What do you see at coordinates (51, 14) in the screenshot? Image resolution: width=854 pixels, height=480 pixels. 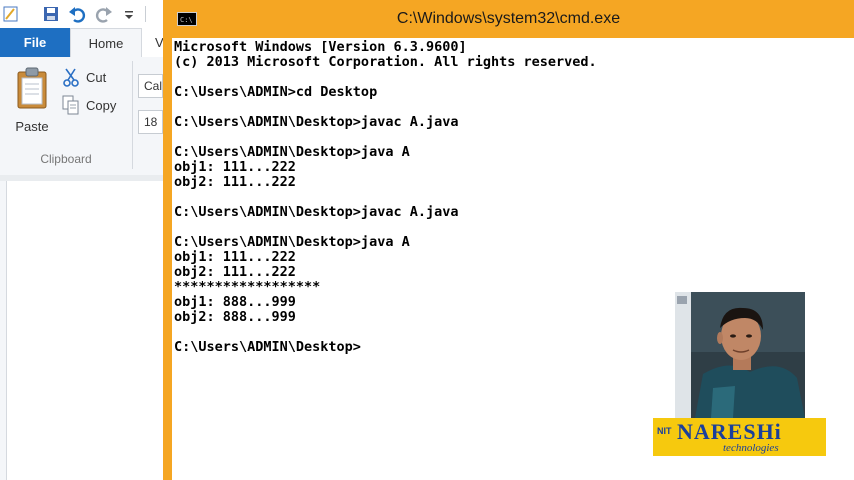 I see `save-icon` at bounding box center [51, 14].